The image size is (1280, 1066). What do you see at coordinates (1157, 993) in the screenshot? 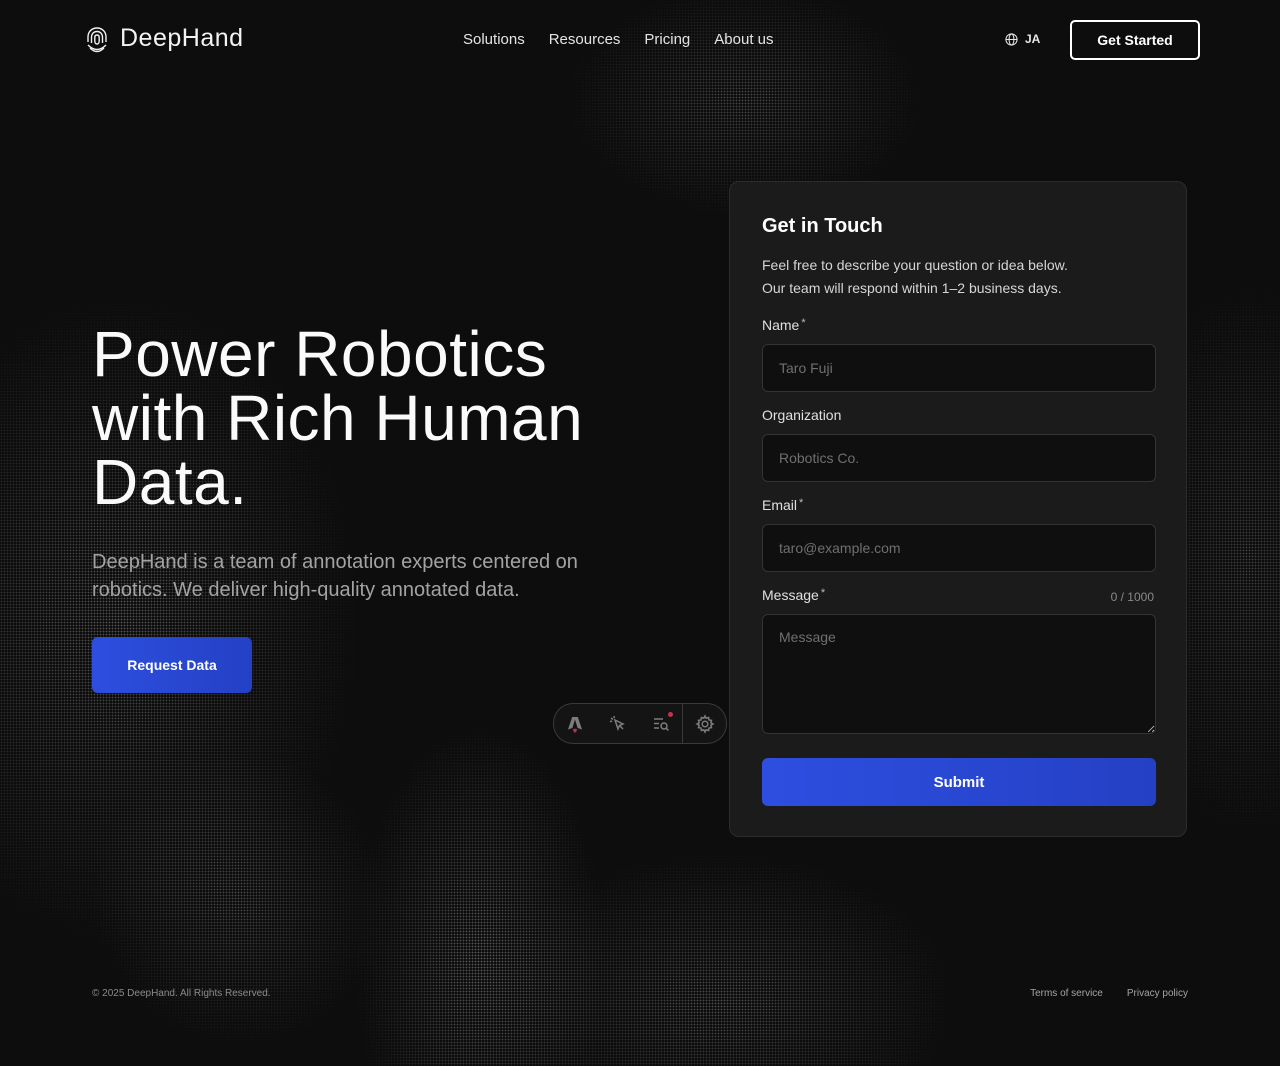
I see `privacy-policy-link: Privacy policy` at bounding box center [1157, 993].